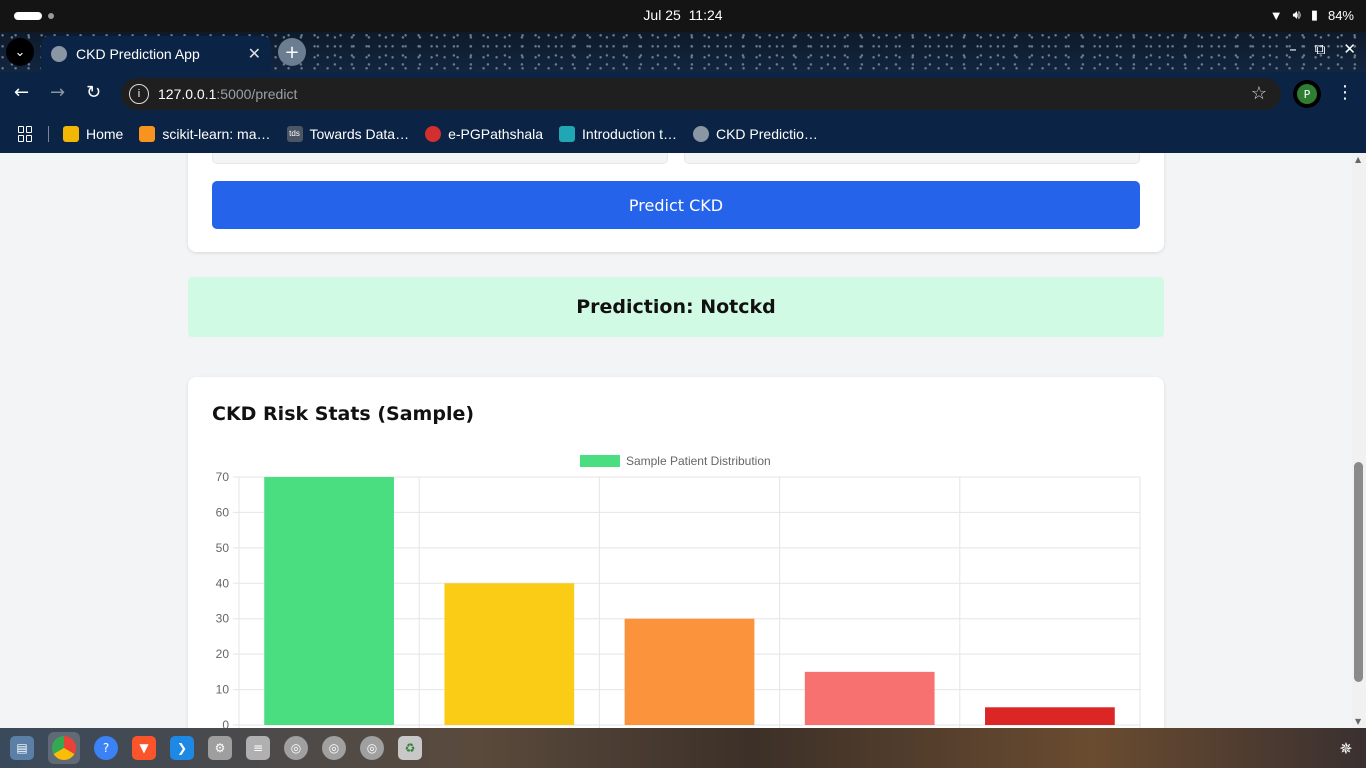 Image resolution: width=1366 pixels, height=768 pixels. I want to click on form-input-right, so click(912, 158).